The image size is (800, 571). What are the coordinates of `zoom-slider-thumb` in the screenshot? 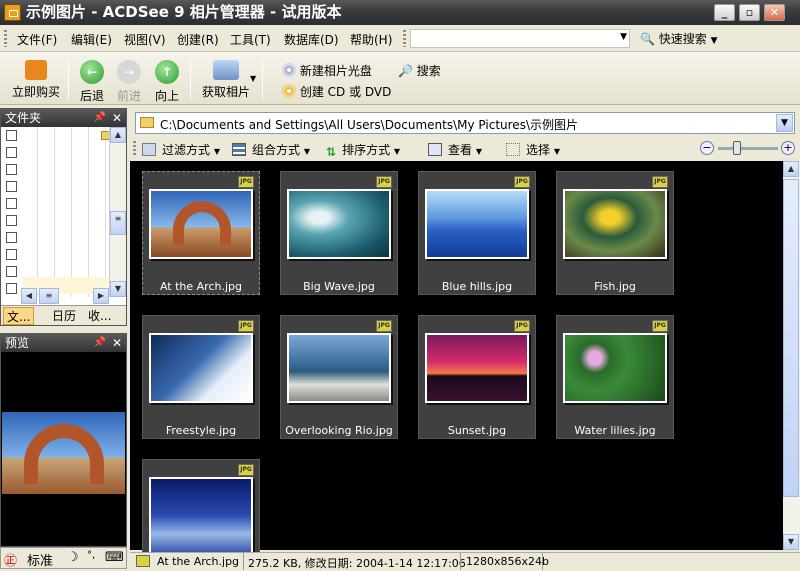 It's located at (737, 148).